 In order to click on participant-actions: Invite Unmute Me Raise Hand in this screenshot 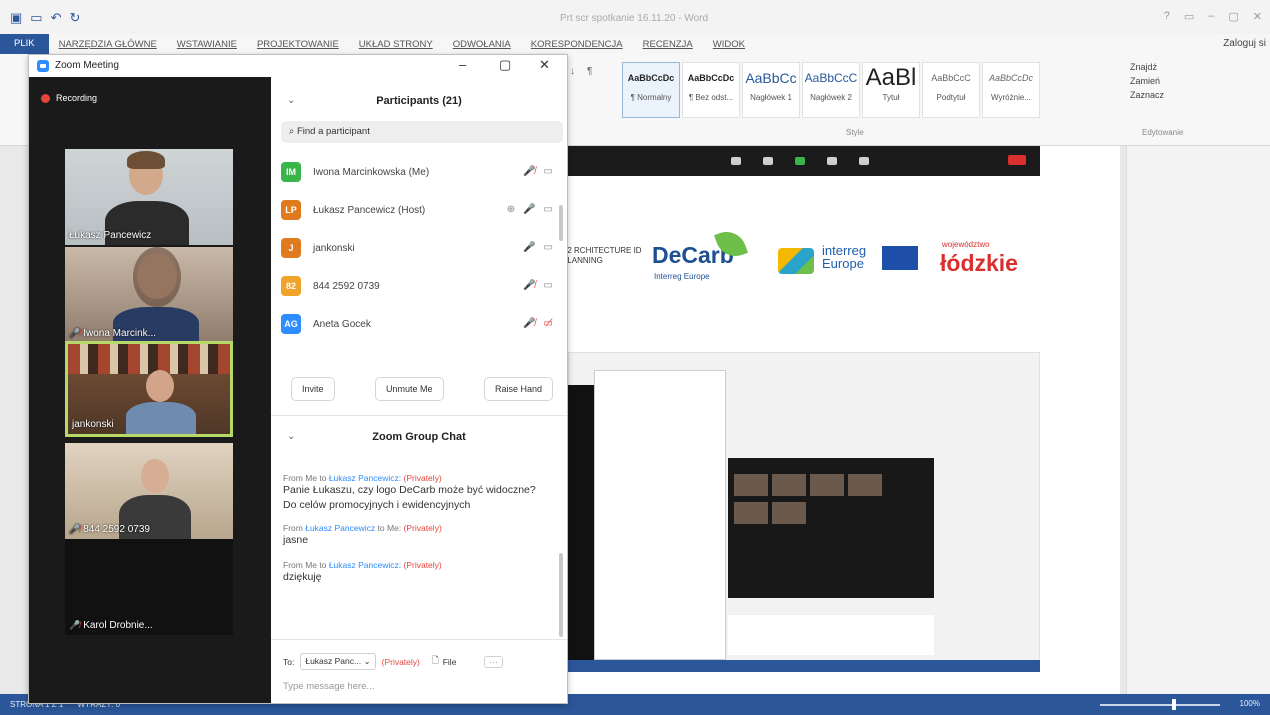, I will do `click(422, 389)`.